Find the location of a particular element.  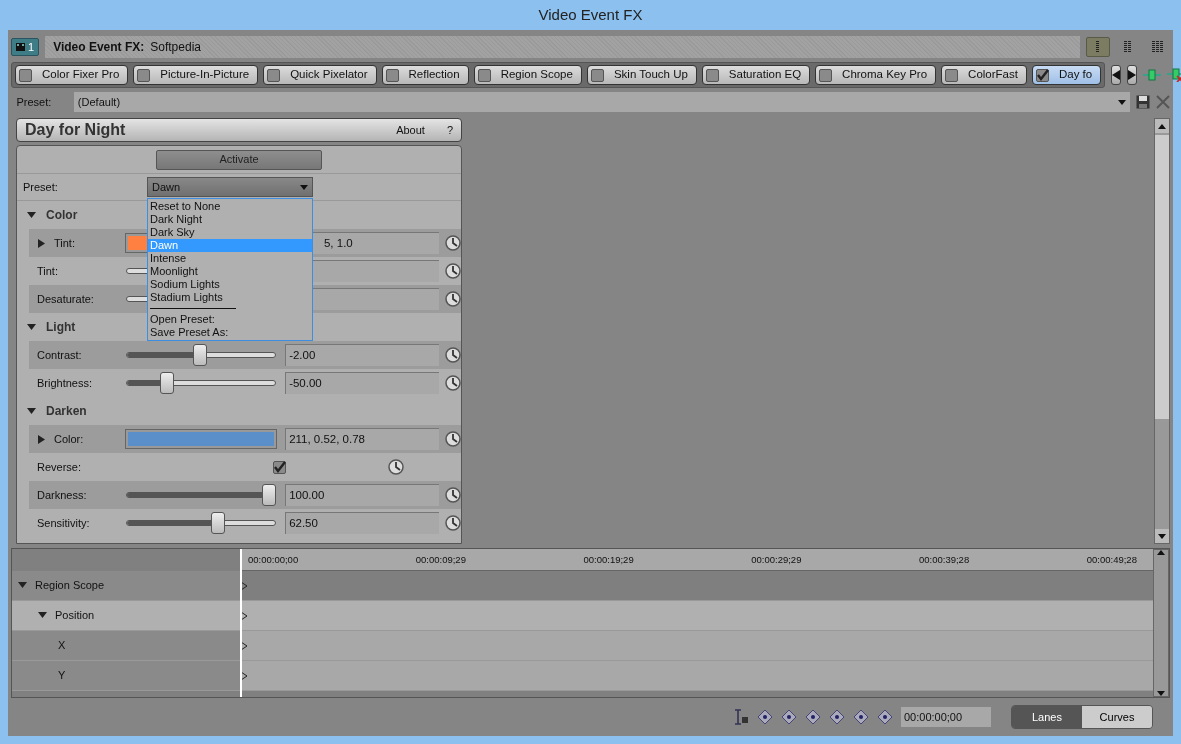

menu-item: Dark Night is located at coordinates (230, 219).